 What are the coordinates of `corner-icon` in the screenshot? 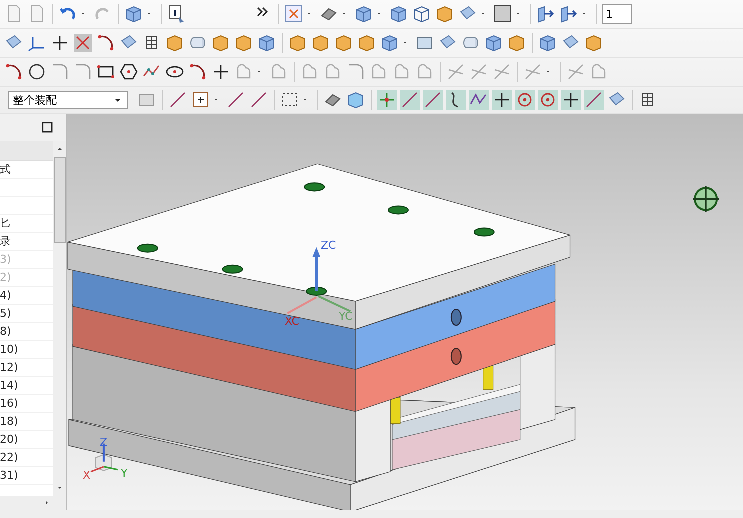 It's located at (356, 72).